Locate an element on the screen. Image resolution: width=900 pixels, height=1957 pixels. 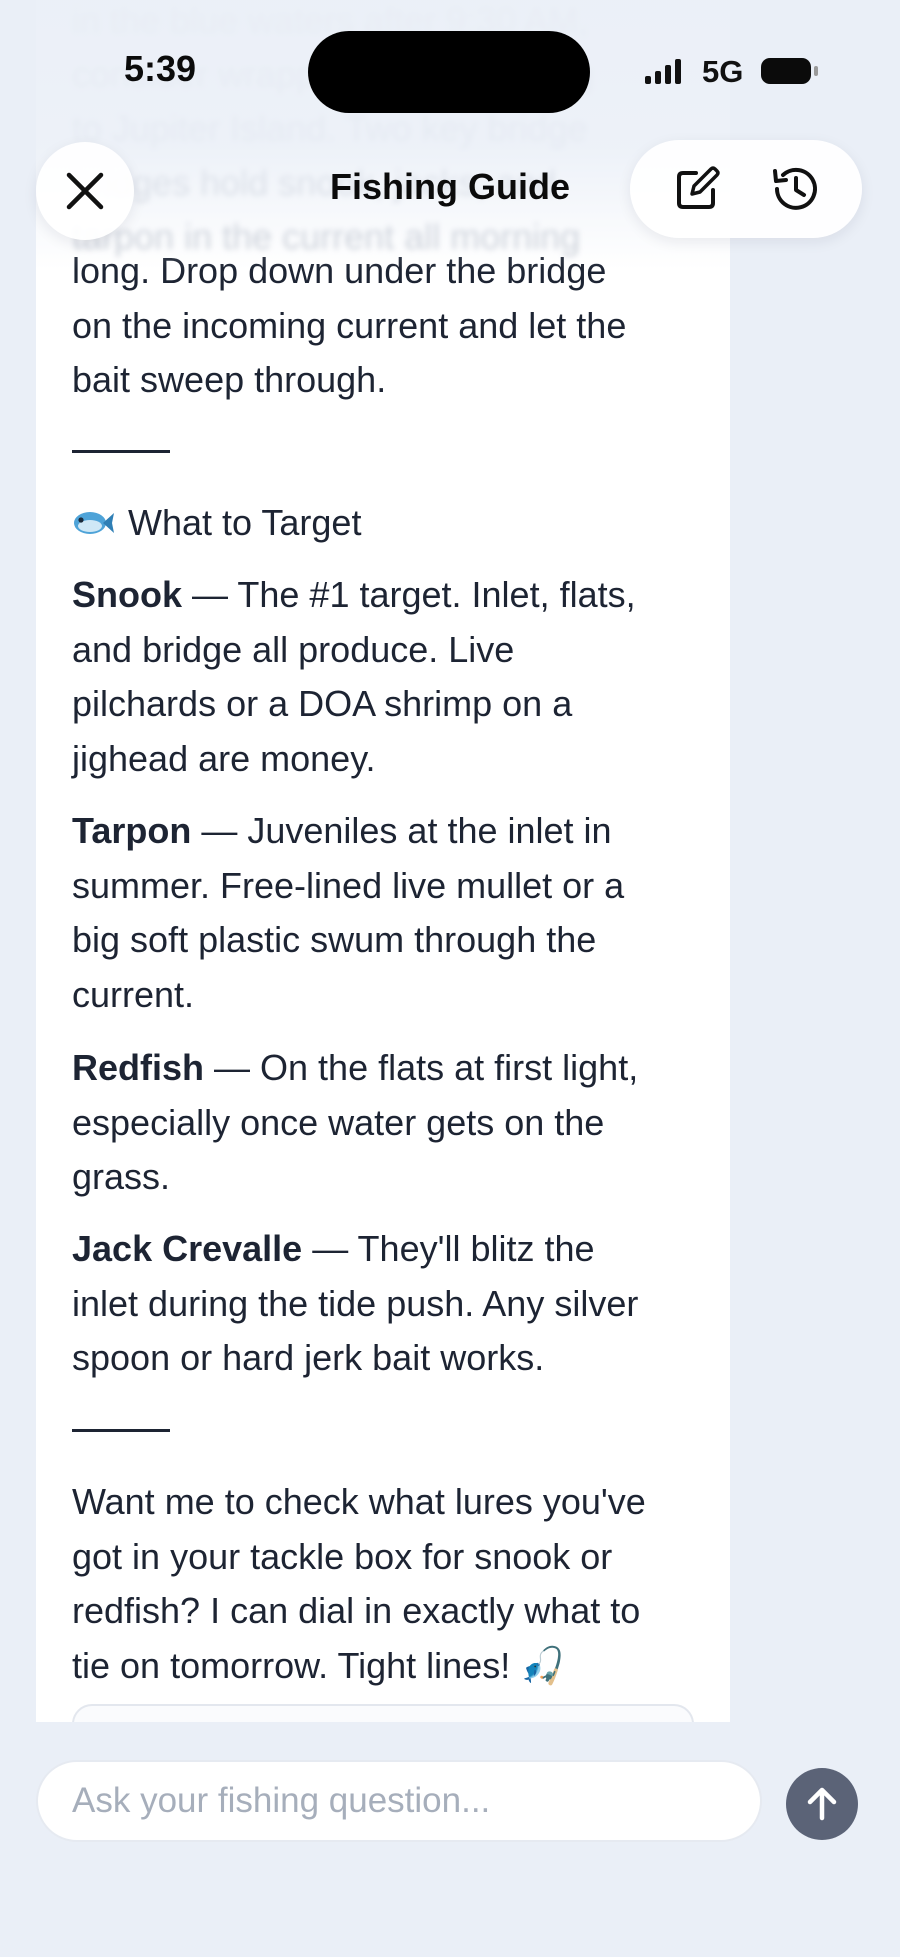
target-line: summer. Free-lined live mullet or a is located at coordinates (348, 885).